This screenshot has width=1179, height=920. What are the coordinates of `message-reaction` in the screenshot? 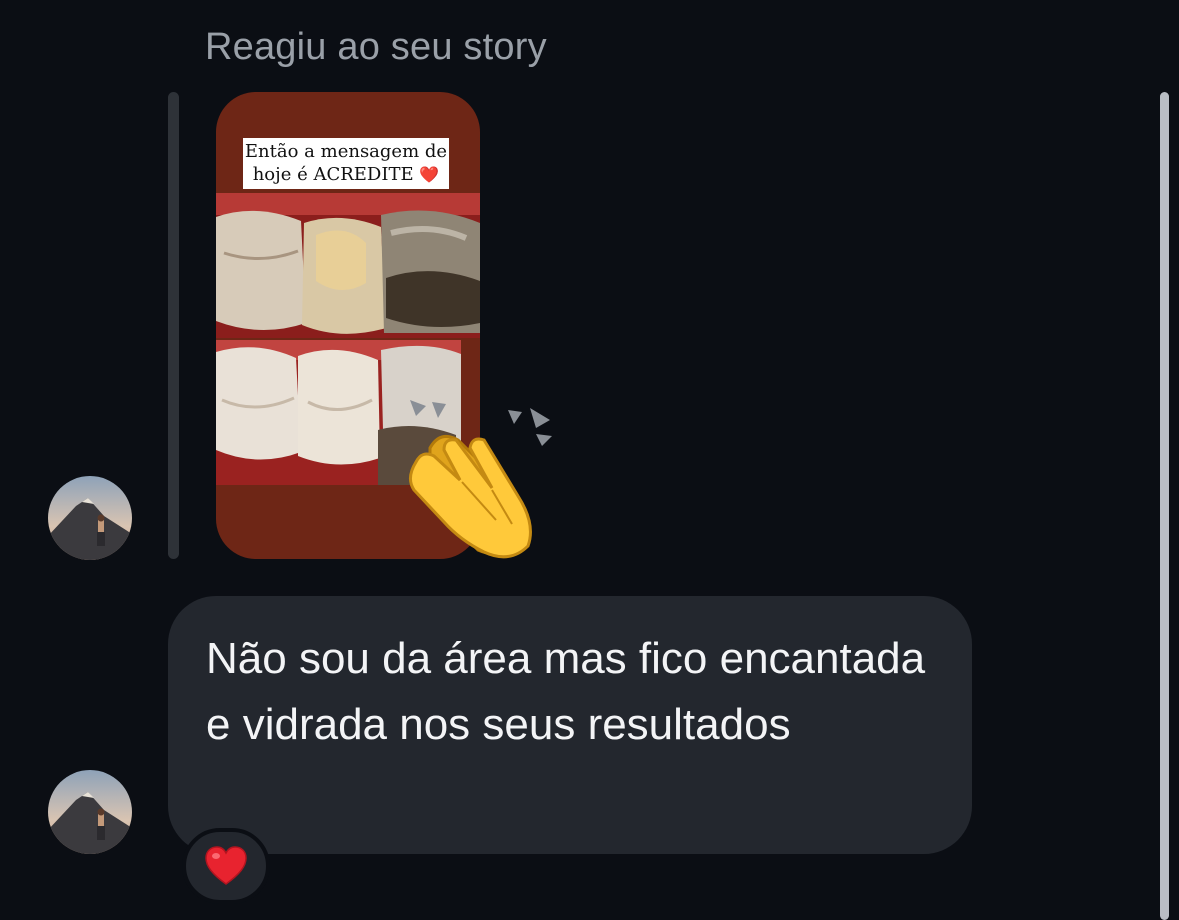 It's located at (226, 866).